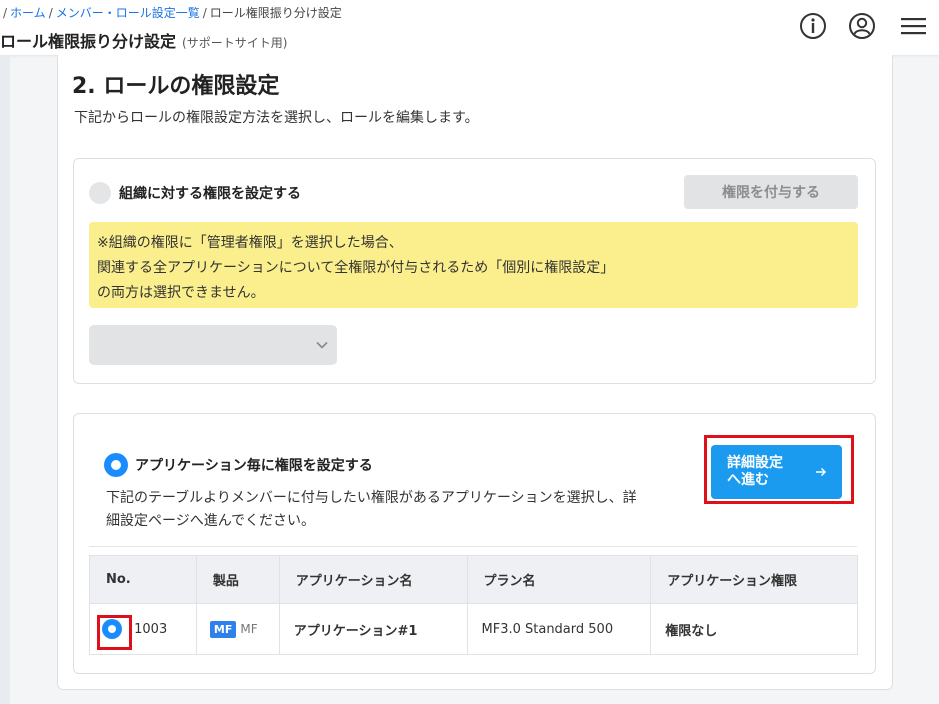  Describe the element at coordinates (779, 469) in the screenshot. I see `highlight-box-detail-button` at that location.